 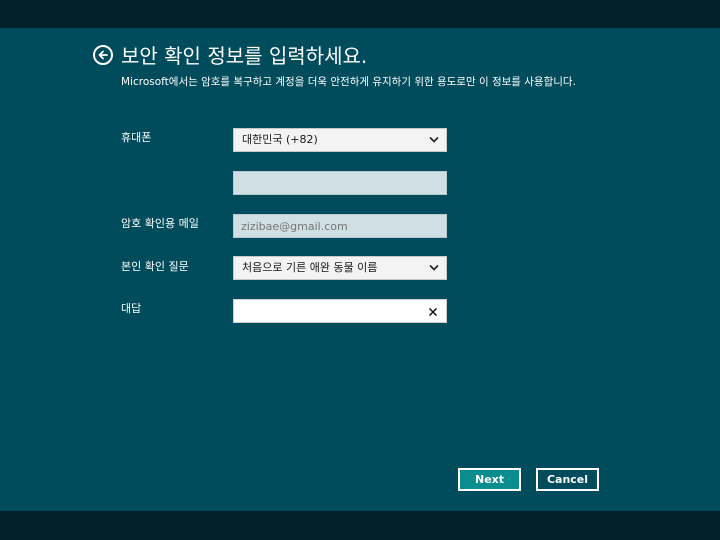 I want to click on phone-label: 휴대폰, so click(x=136, y=137).